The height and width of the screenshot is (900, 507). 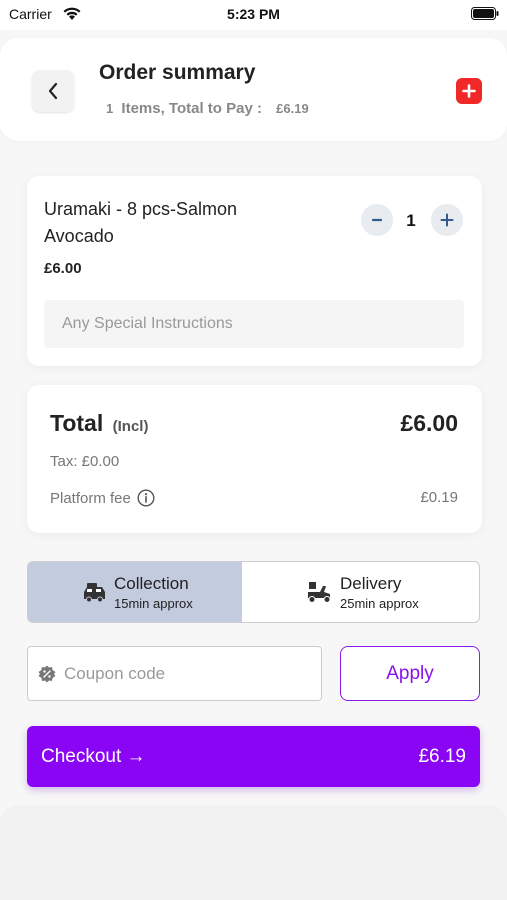 What do you see at coordinates (253, 756) in the screenshot?
I see `checkout-button: Checkout → £6.19` at bounding box center [253, 756].